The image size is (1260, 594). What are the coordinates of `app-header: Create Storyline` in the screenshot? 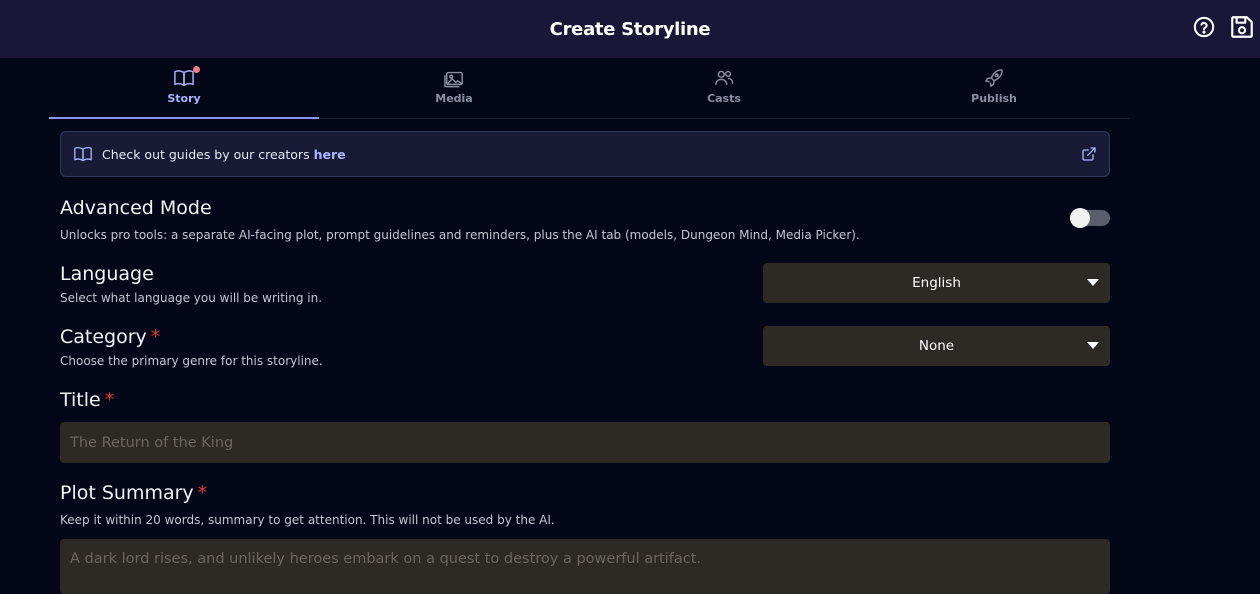 It's located at (630, 29).